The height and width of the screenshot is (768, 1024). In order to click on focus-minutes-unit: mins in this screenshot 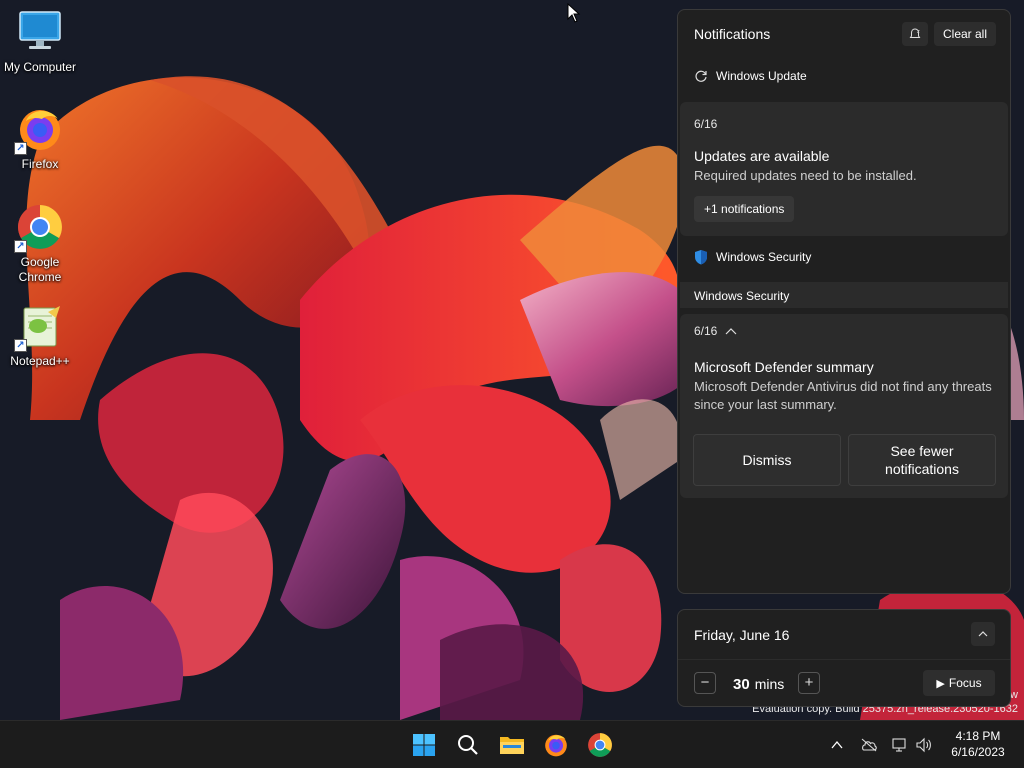, I will do `click(769, 684)`.